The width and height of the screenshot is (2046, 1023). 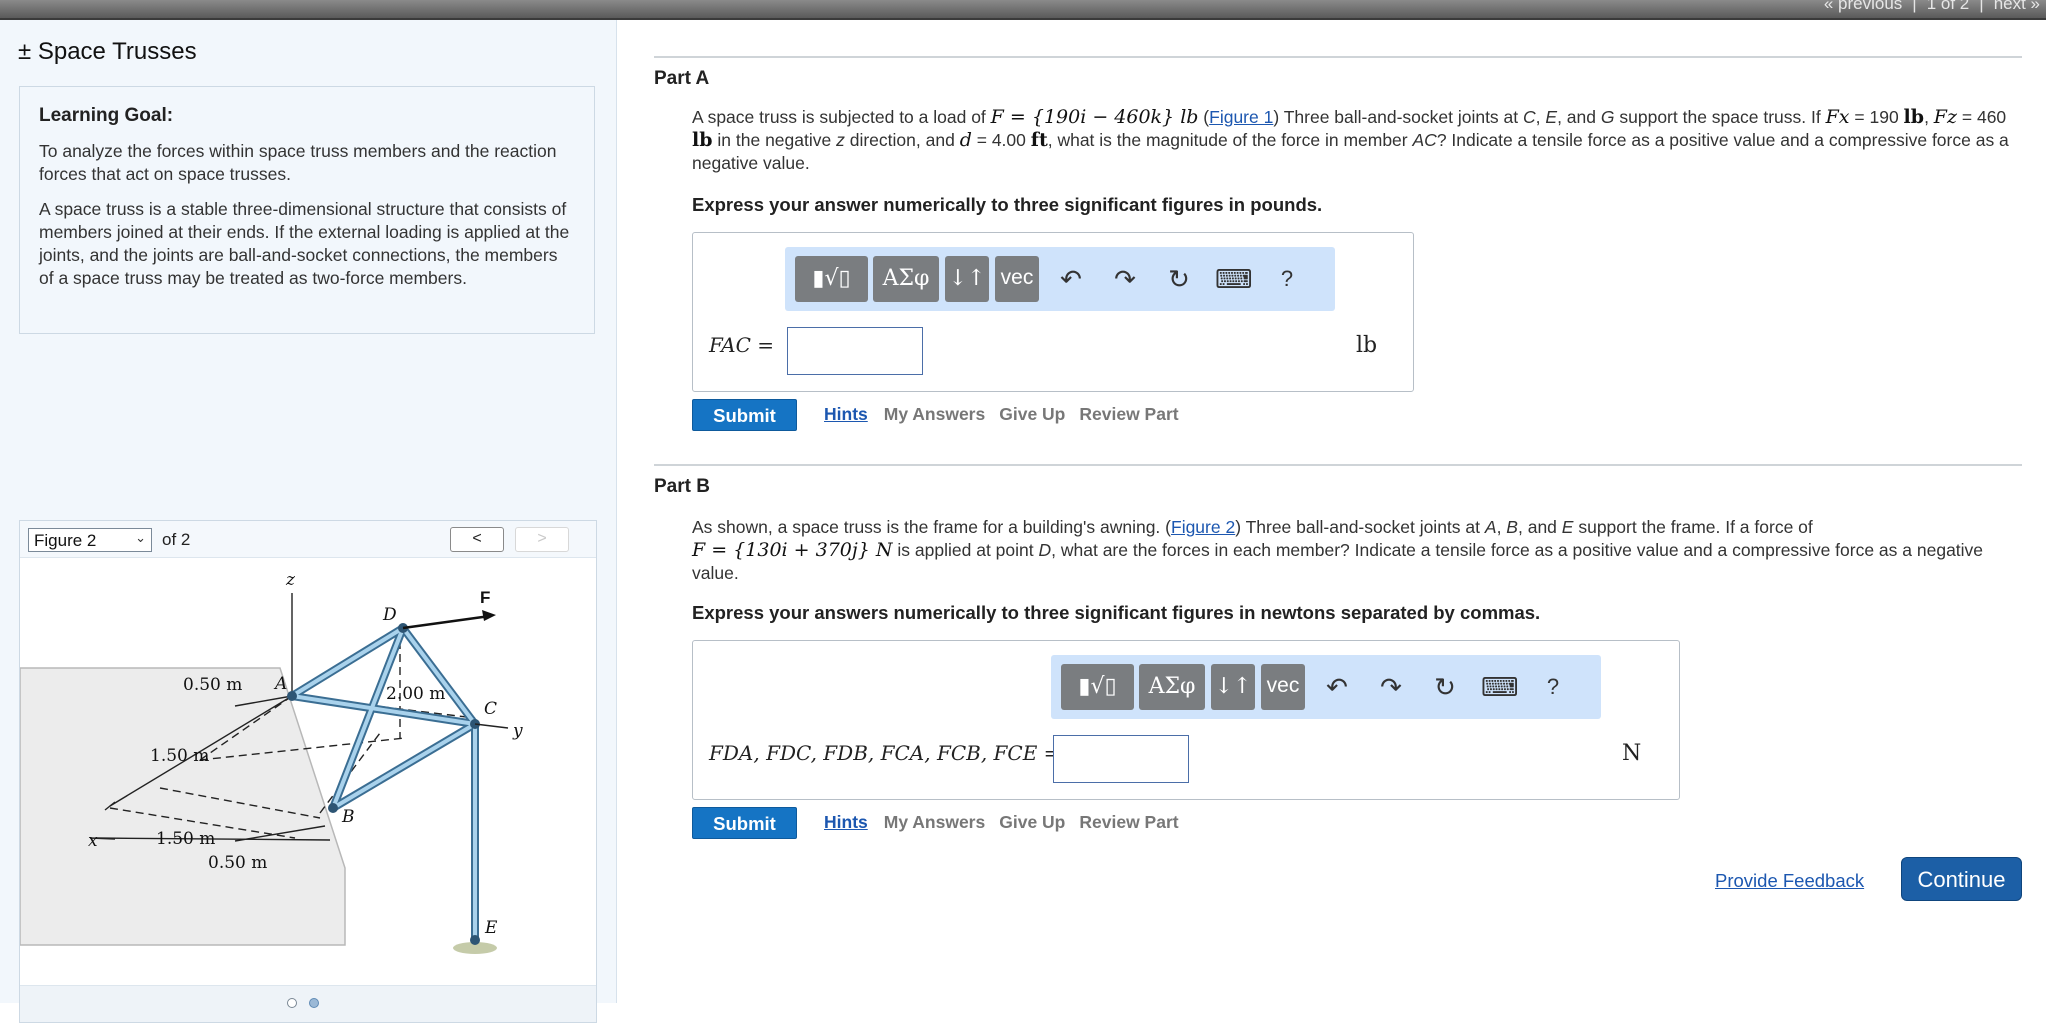 I want to click on label-F: F, so click(x=485, y=597).